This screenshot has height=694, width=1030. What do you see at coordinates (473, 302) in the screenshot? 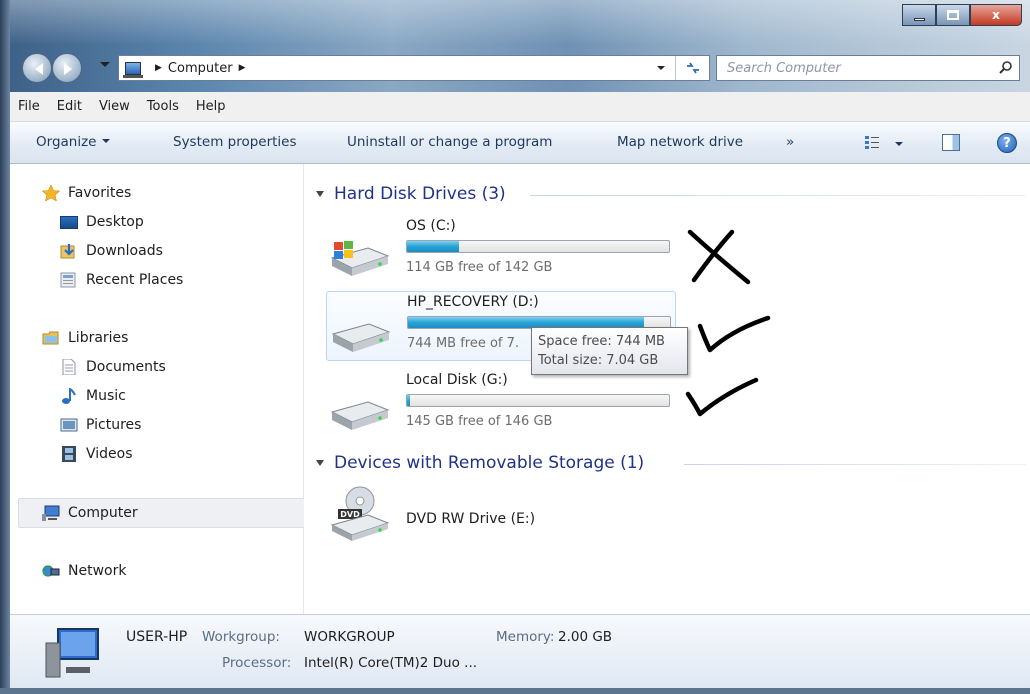
I see `drive-d-name: HP_RECOVERY (D:)` at bounding box center [473, 302].